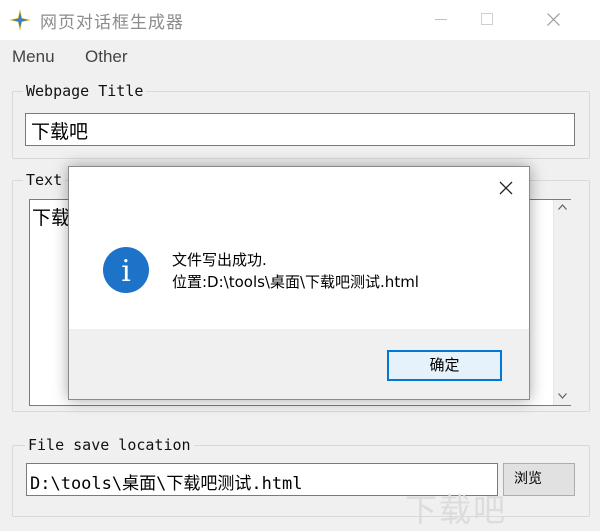  I want to click on file-save-label: File save location, so click(109, 445).